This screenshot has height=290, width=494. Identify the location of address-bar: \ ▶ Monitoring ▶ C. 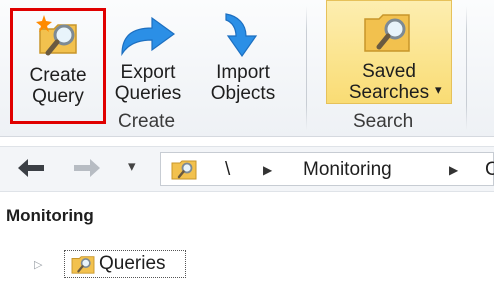
(327, 169).